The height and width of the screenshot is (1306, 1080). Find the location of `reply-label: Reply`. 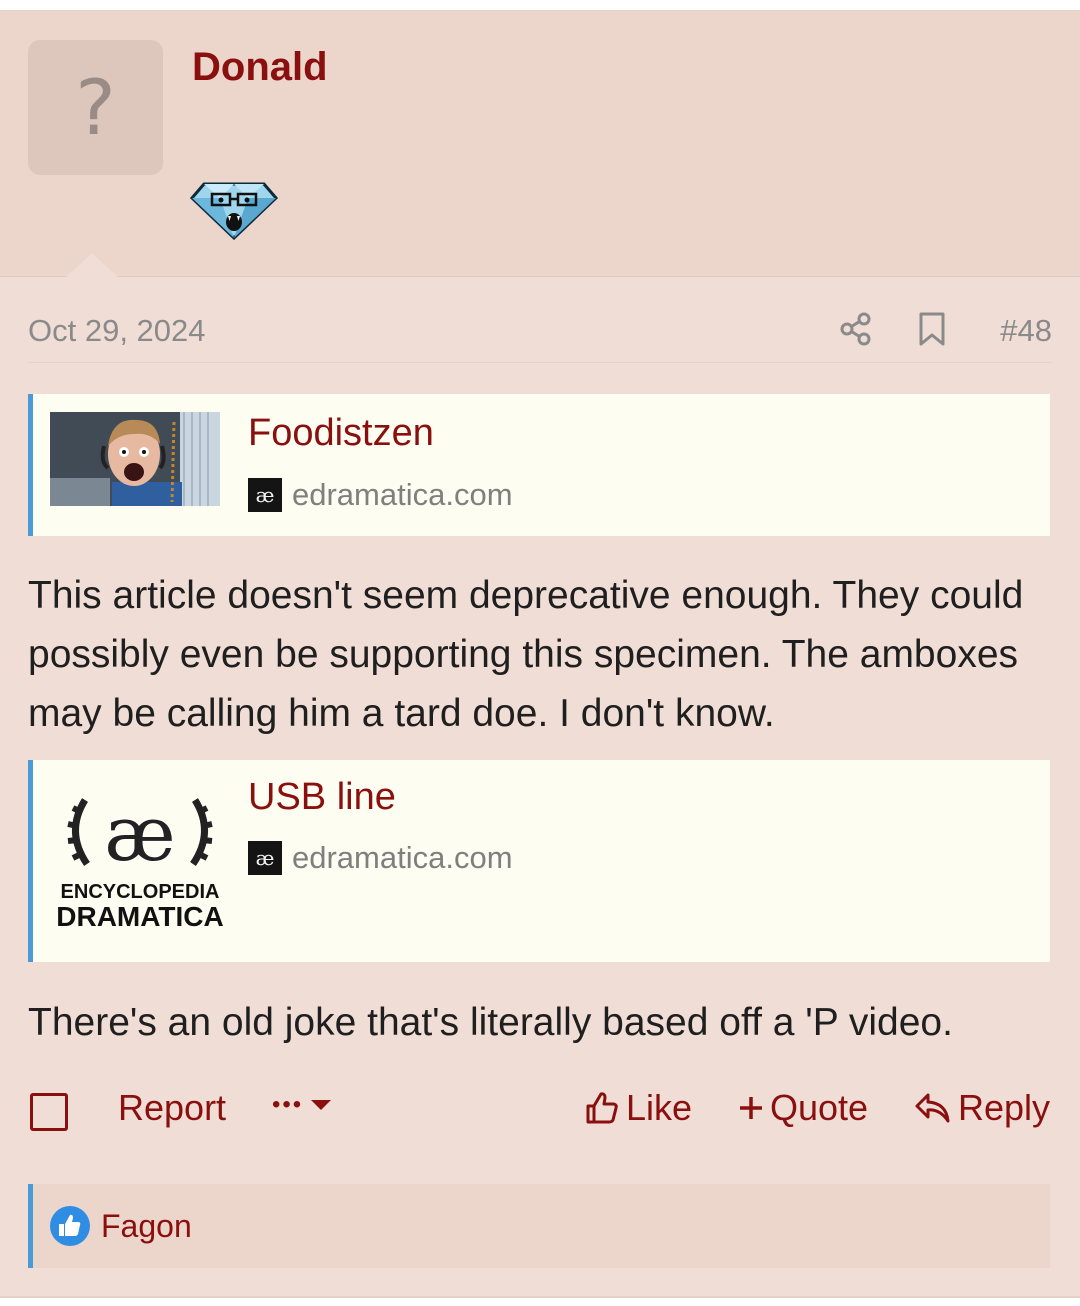

reply-label: Reply is located at coordinates (1004, 1107).